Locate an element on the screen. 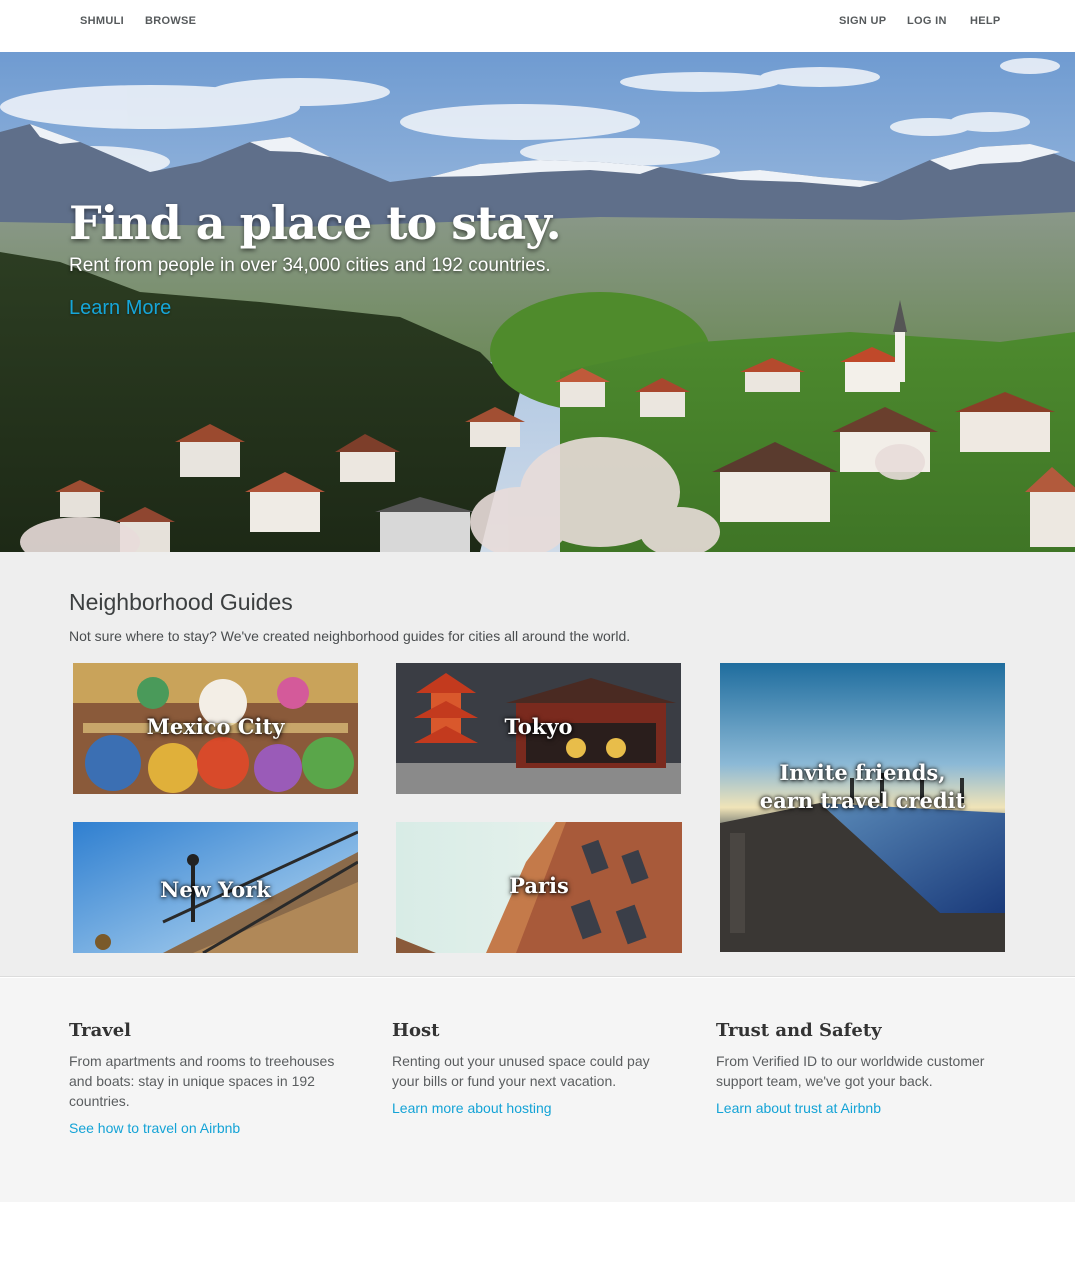 Image resolution: width=1075 pixels, height=1263 pixels. guide-label-new-york: New York is located at coordinates (215, 889).